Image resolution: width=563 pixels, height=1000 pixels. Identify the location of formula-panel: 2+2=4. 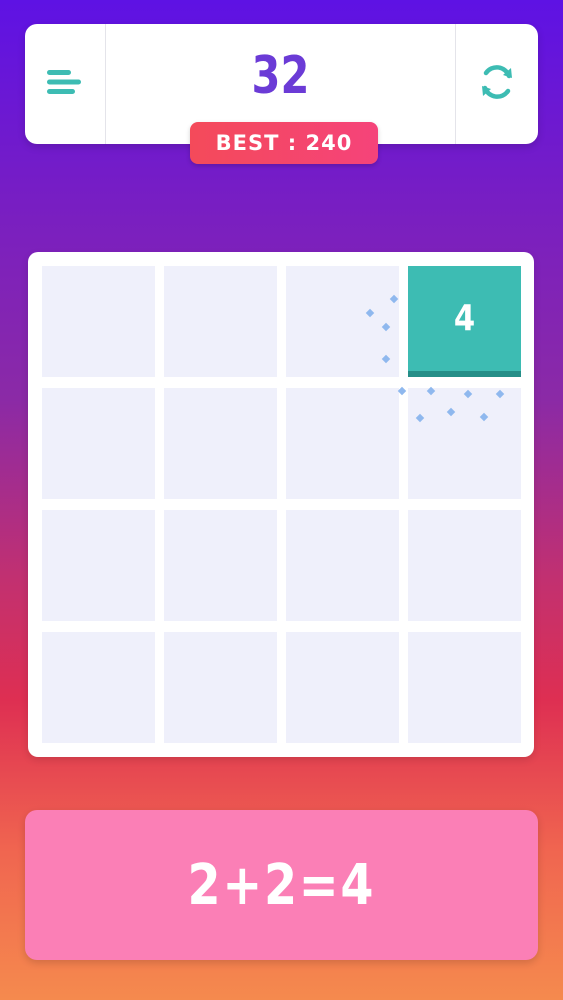
(281, 885).